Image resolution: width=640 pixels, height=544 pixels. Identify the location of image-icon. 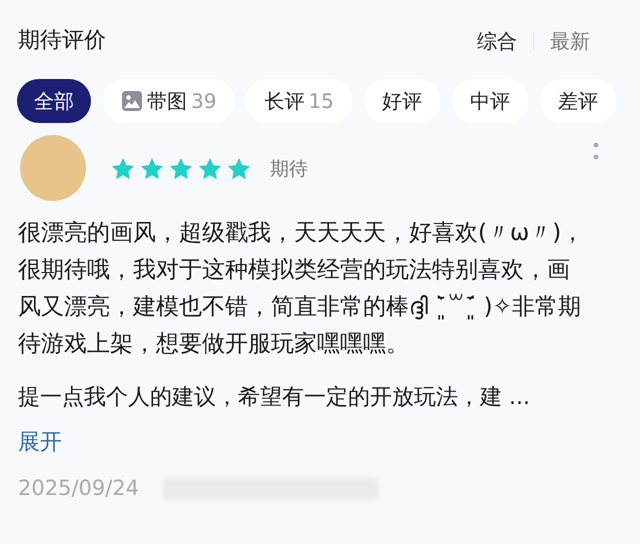
(132, 101).